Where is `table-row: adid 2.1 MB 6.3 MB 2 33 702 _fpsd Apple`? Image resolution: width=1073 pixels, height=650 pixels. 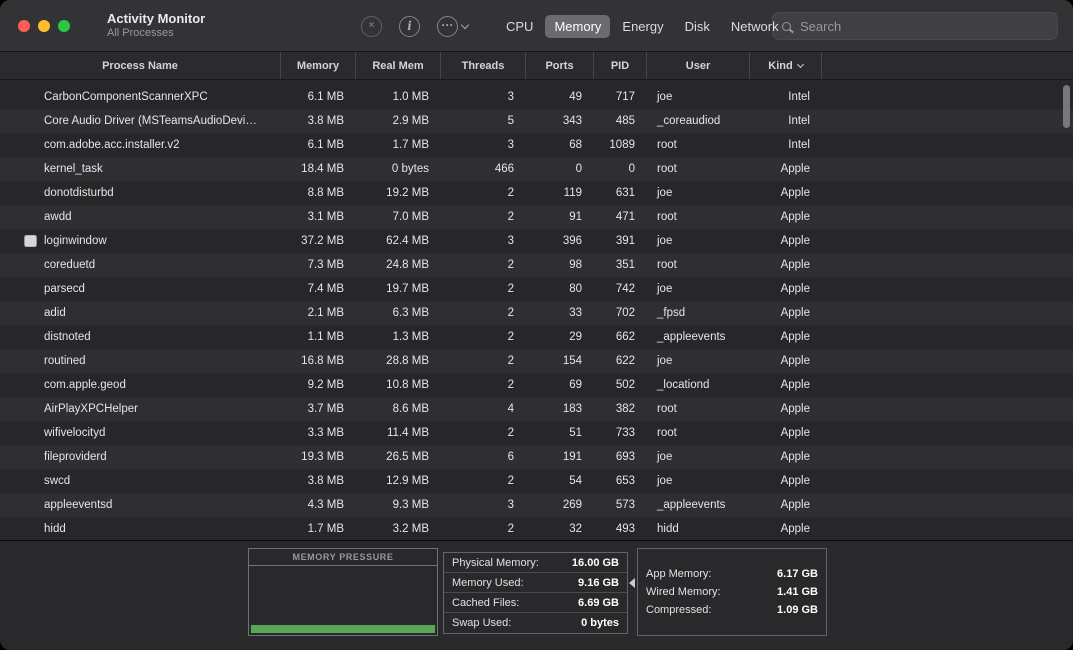
table-row: adid 2.1 MB 6.3 MB 2 33 702 _fpsd Apple is located at coordinates (536, 313).